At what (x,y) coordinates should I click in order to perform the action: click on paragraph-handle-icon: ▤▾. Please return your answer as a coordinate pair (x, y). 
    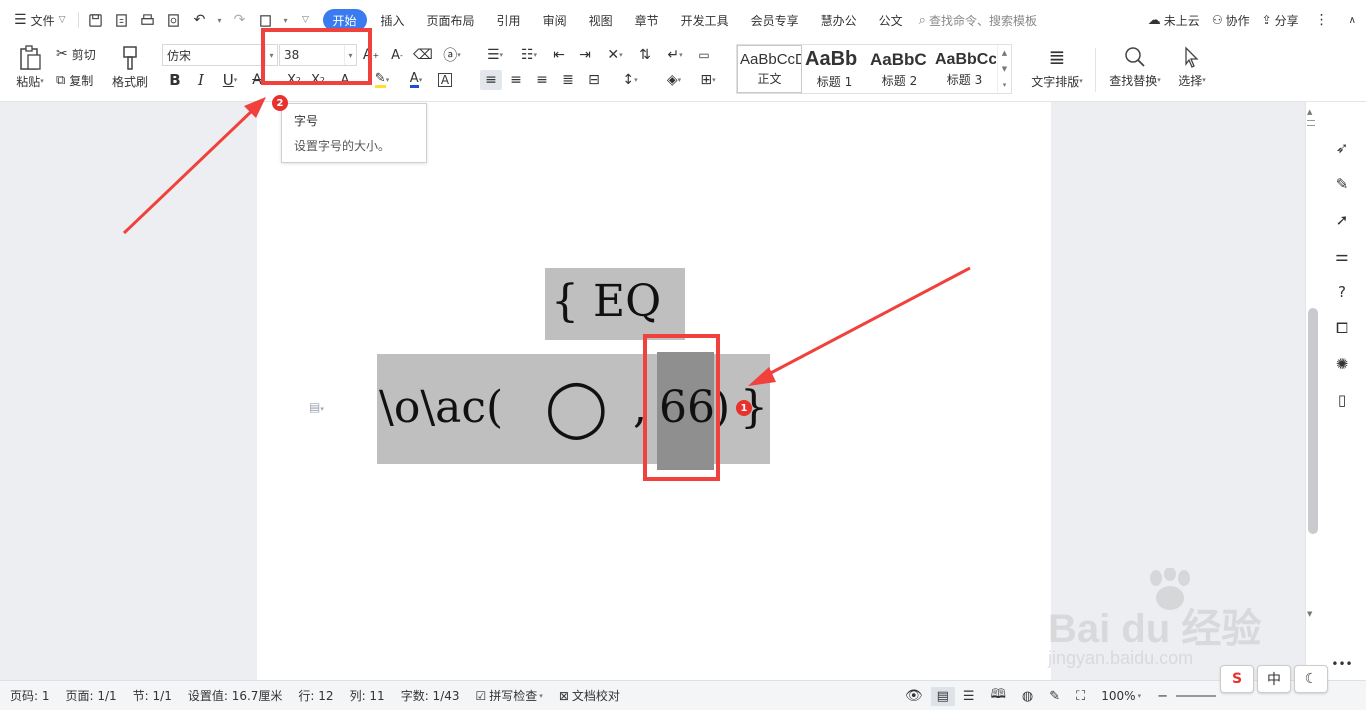
    Looking at the image, I should click on (316, 407).